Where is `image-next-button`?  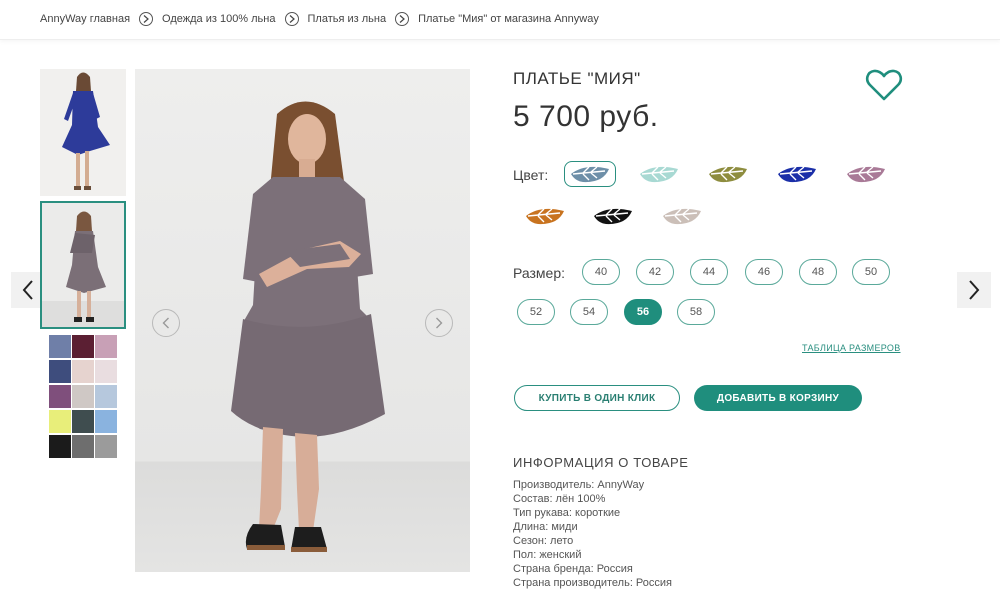
image-next-button is located at coordinates (439, 323).